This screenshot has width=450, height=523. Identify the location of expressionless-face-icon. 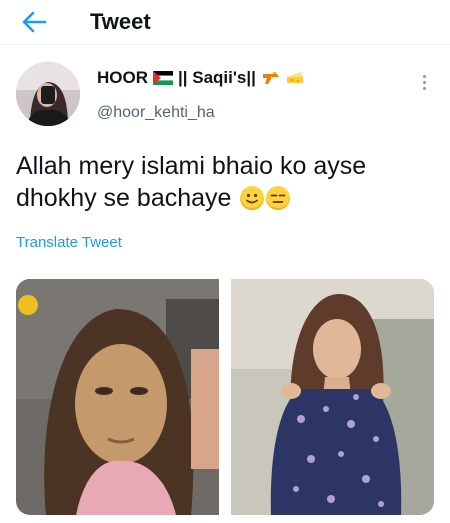
(278, 198).